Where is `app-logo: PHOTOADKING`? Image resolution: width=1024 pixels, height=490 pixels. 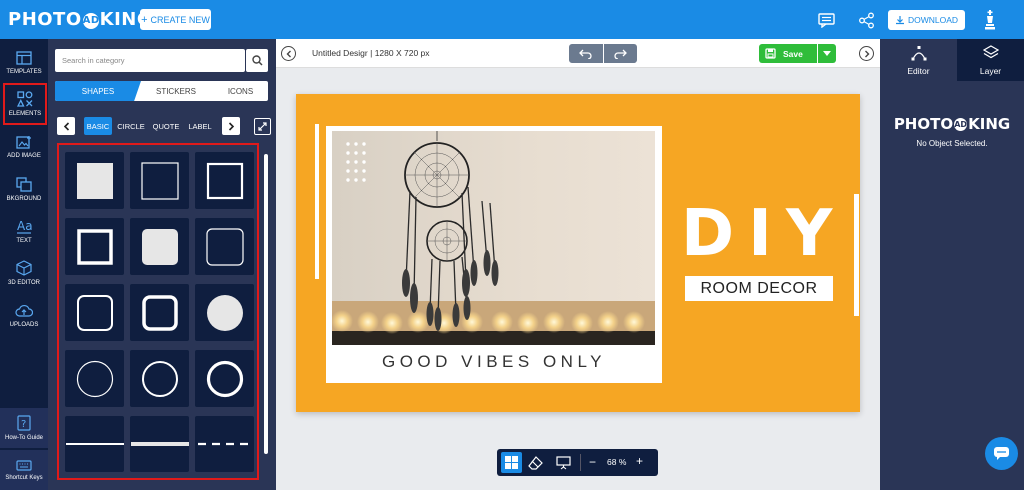
app-logo: PHOTOADKING is located at coordinates (80, 19).